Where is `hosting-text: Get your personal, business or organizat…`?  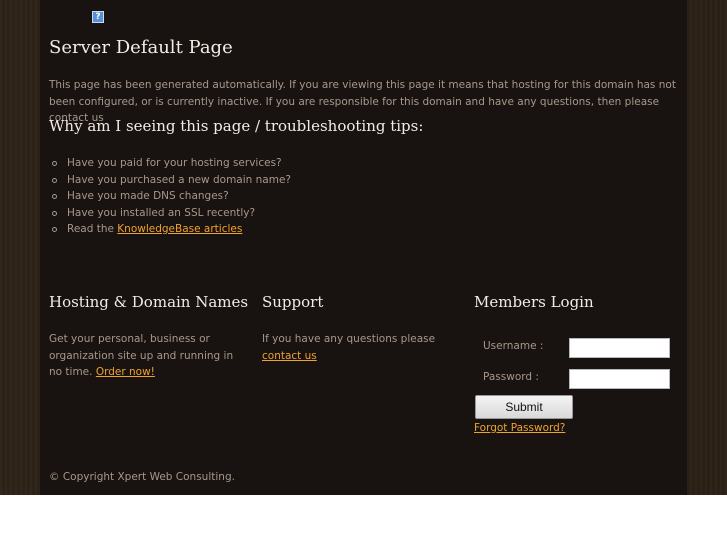
hosting-text: Get your personal, business or organizat… is located at coordinates (146, 356).